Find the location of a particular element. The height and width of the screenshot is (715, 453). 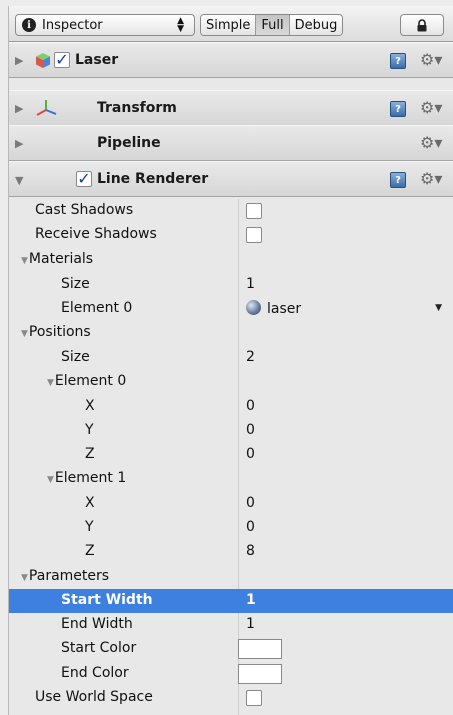

mode-segmented-control: Simple Full Debug is located at coordinates (272, 25).